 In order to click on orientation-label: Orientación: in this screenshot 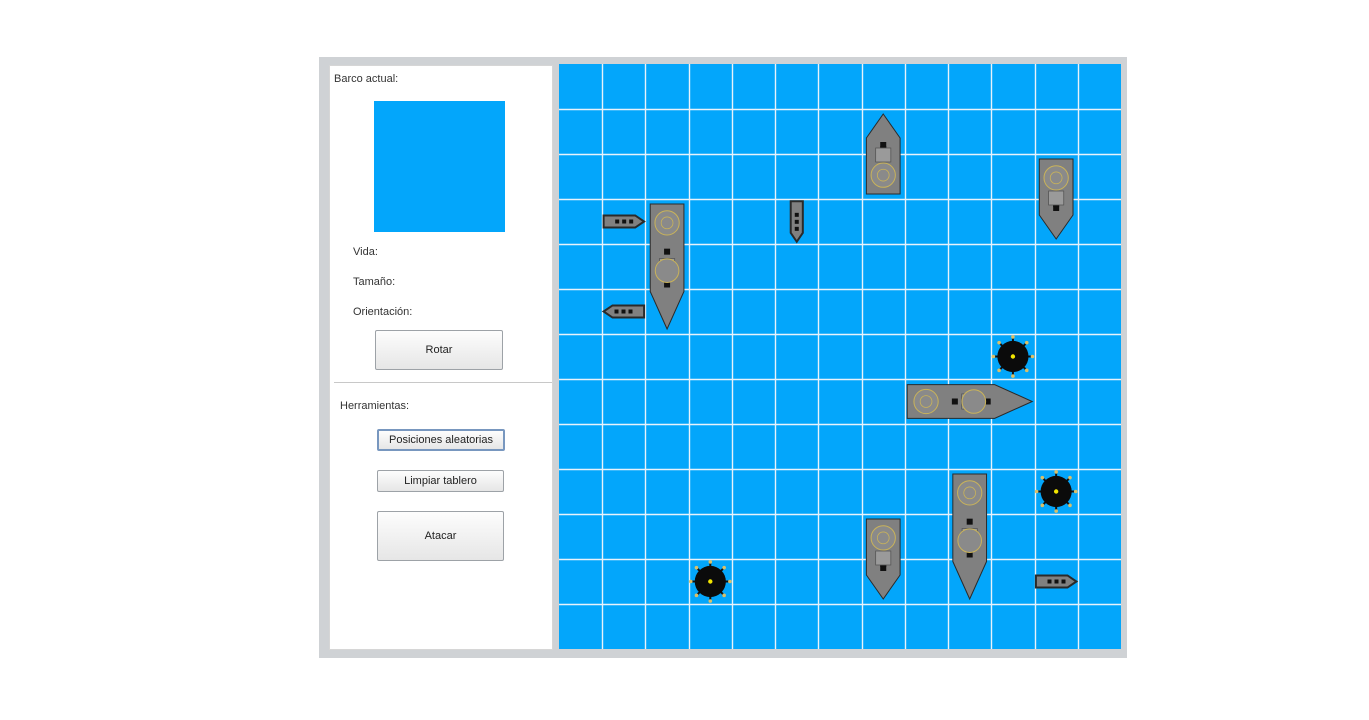, I will do `click(383, 312)`.